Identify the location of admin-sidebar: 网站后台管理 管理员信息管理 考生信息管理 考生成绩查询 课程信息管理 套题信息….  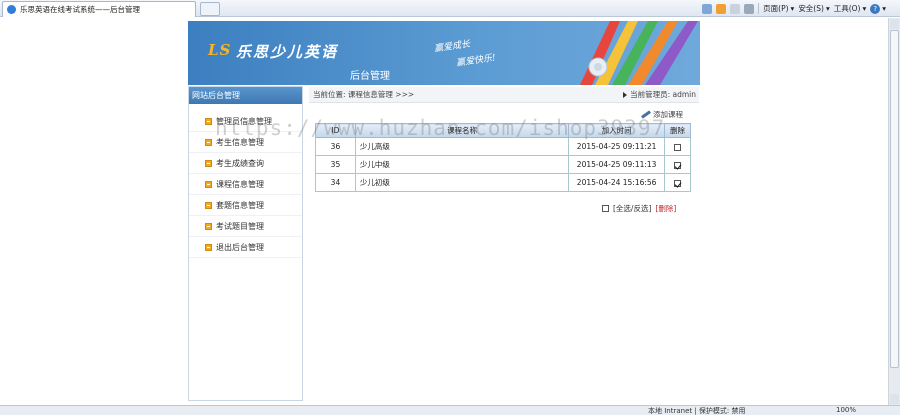
(245, 243).